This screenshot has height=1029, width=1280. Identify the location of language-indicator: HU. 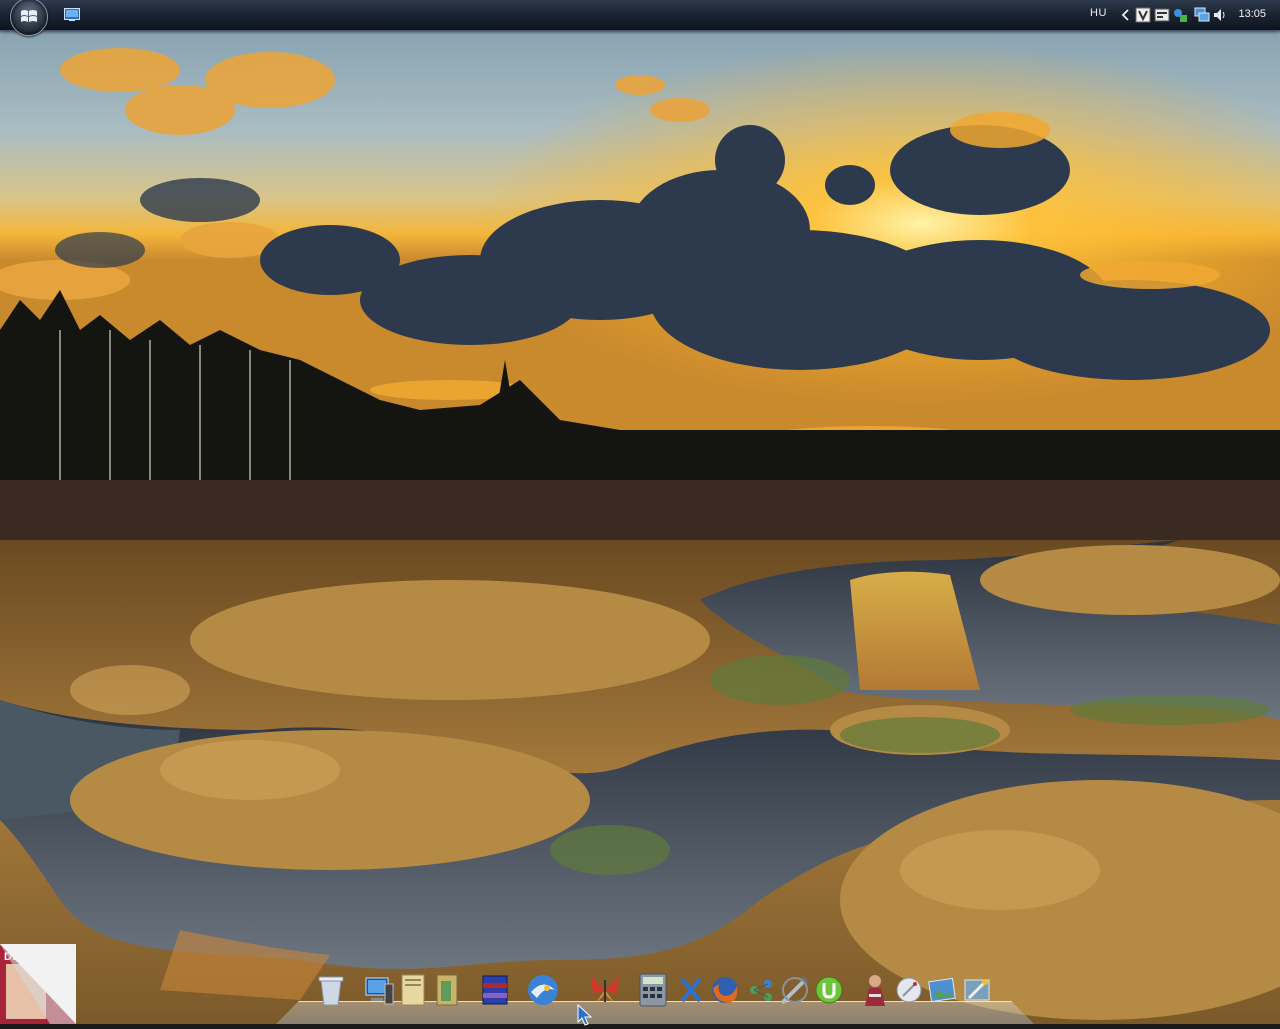
(1098, 13).